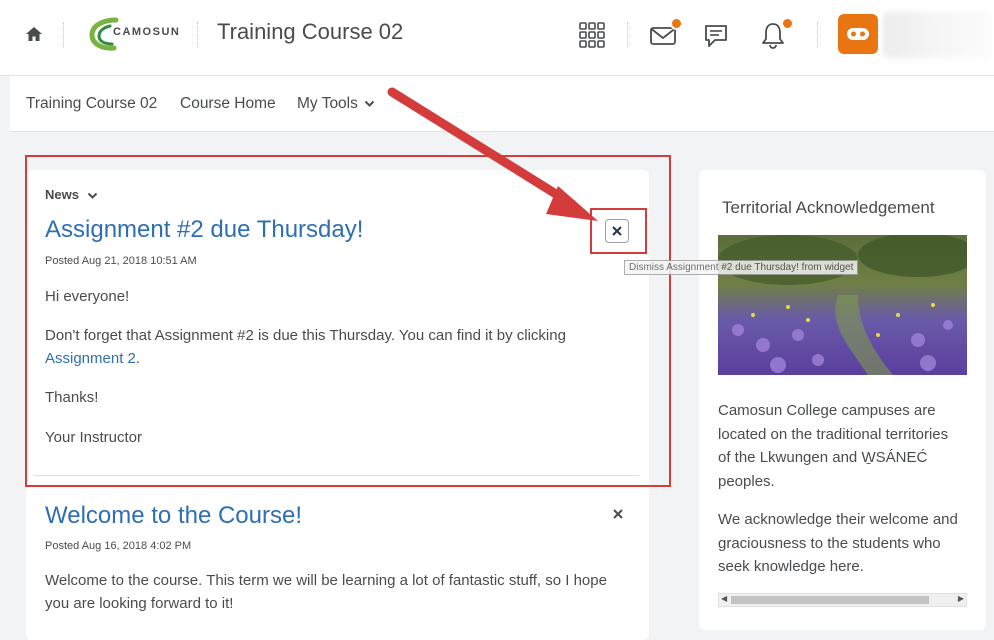 The image size is (994, 640). Describe the element at coordinates (716, 35) in the screenshot. I see `chat-icon` at that location.